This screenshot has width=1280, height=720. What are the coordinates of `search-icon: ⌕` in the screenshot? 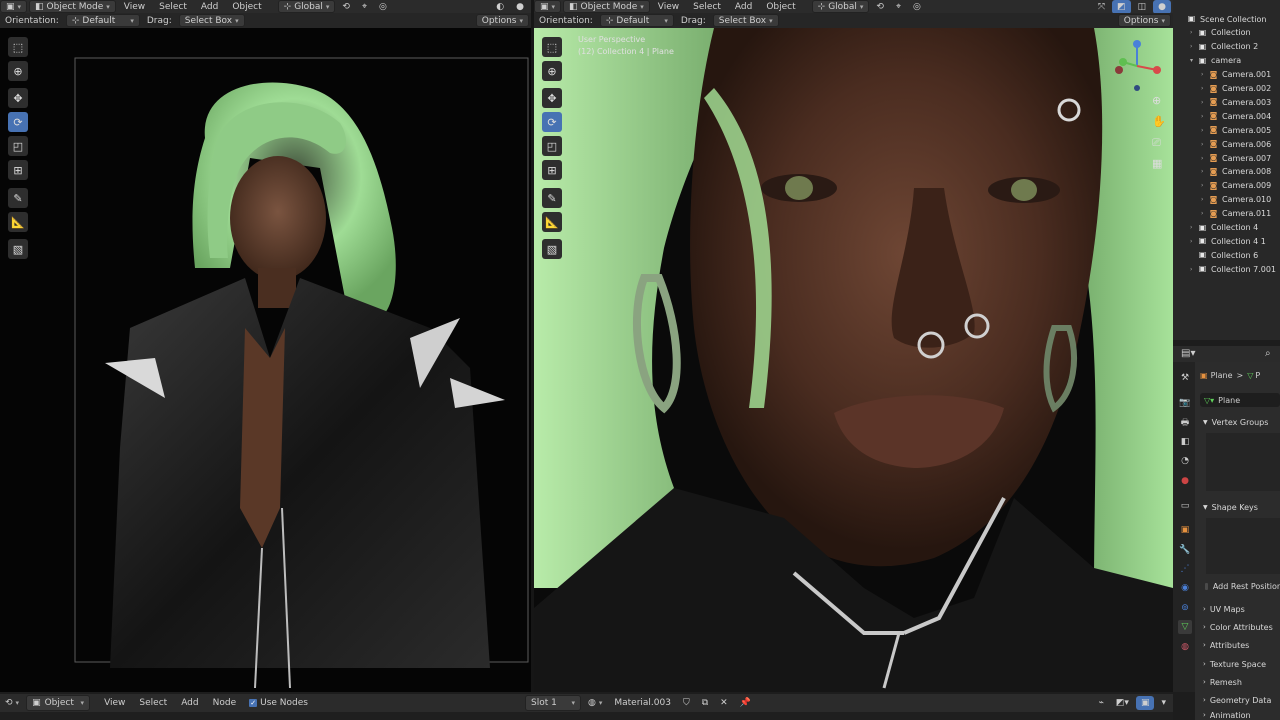 It's located at (1268, 353).